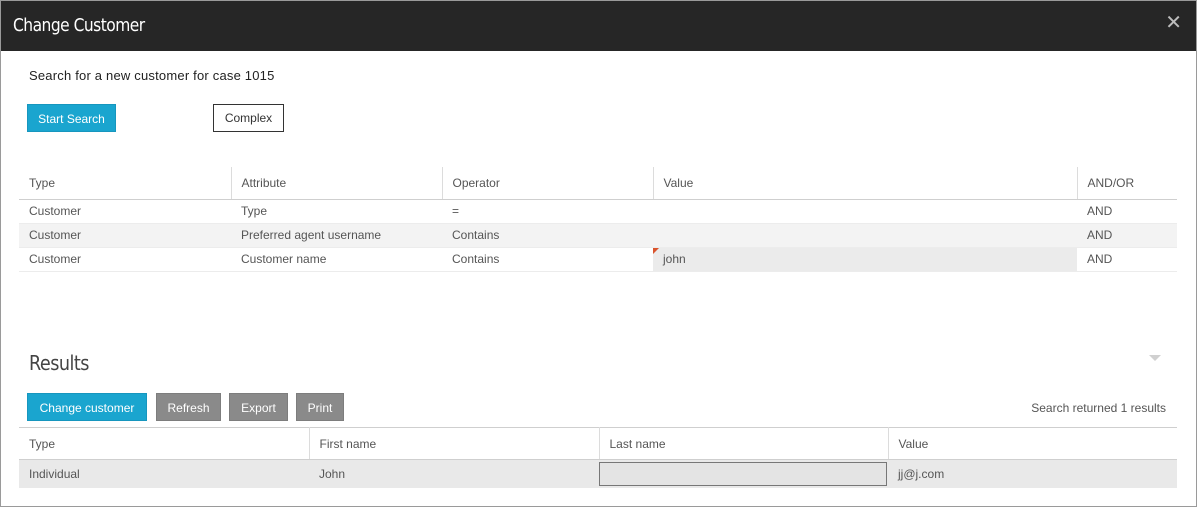 The width and height of the screenshot is (1197, 507). Describe the element at coordinates (453, 443) in the screenshot. I see `column-header-first-name: First name` at that location.